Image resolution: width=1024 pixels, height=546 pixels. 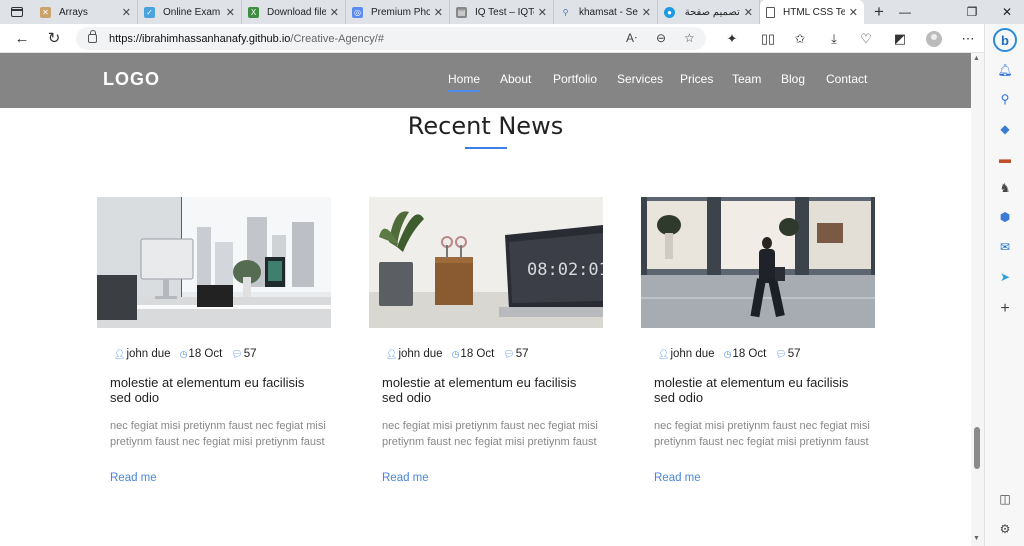 What do you see at coordinates (575, 79) in the screenshot?
I see `nav-portfolio: Portfolio` at bounding box center [575, 79].